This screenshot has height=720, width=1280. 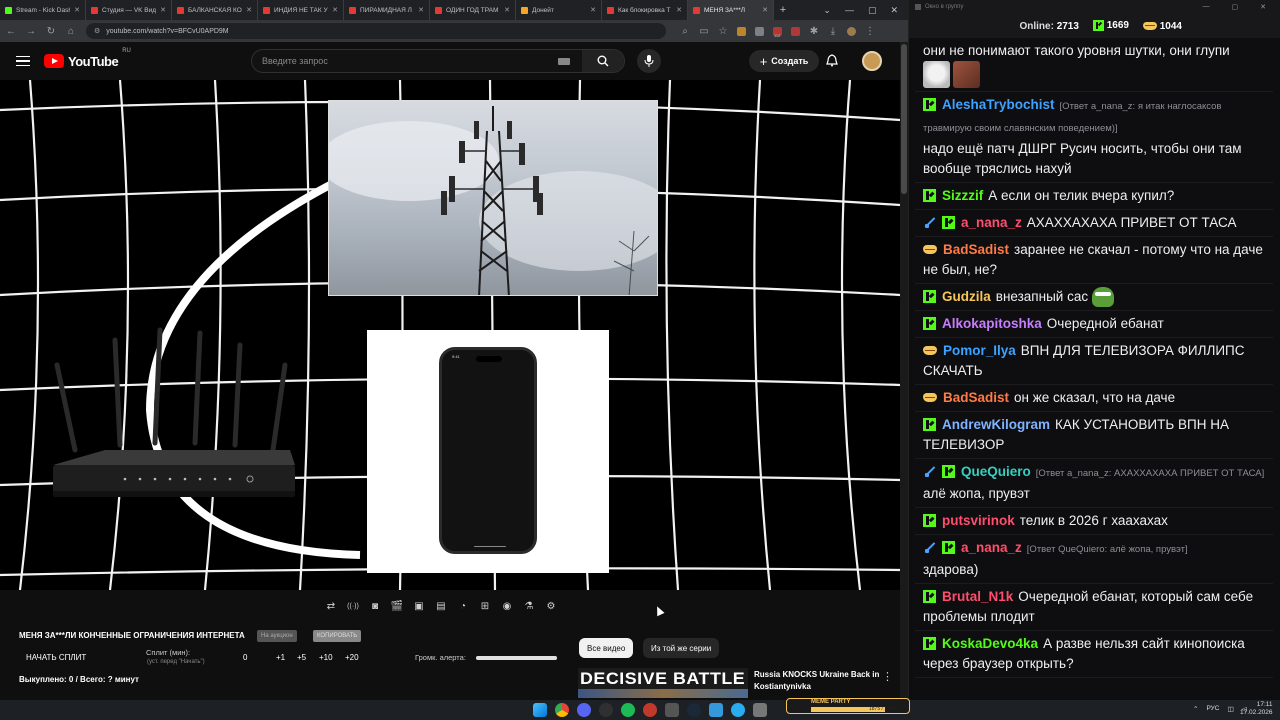 I want to click on steam-icon, so click(x=694, y=710).